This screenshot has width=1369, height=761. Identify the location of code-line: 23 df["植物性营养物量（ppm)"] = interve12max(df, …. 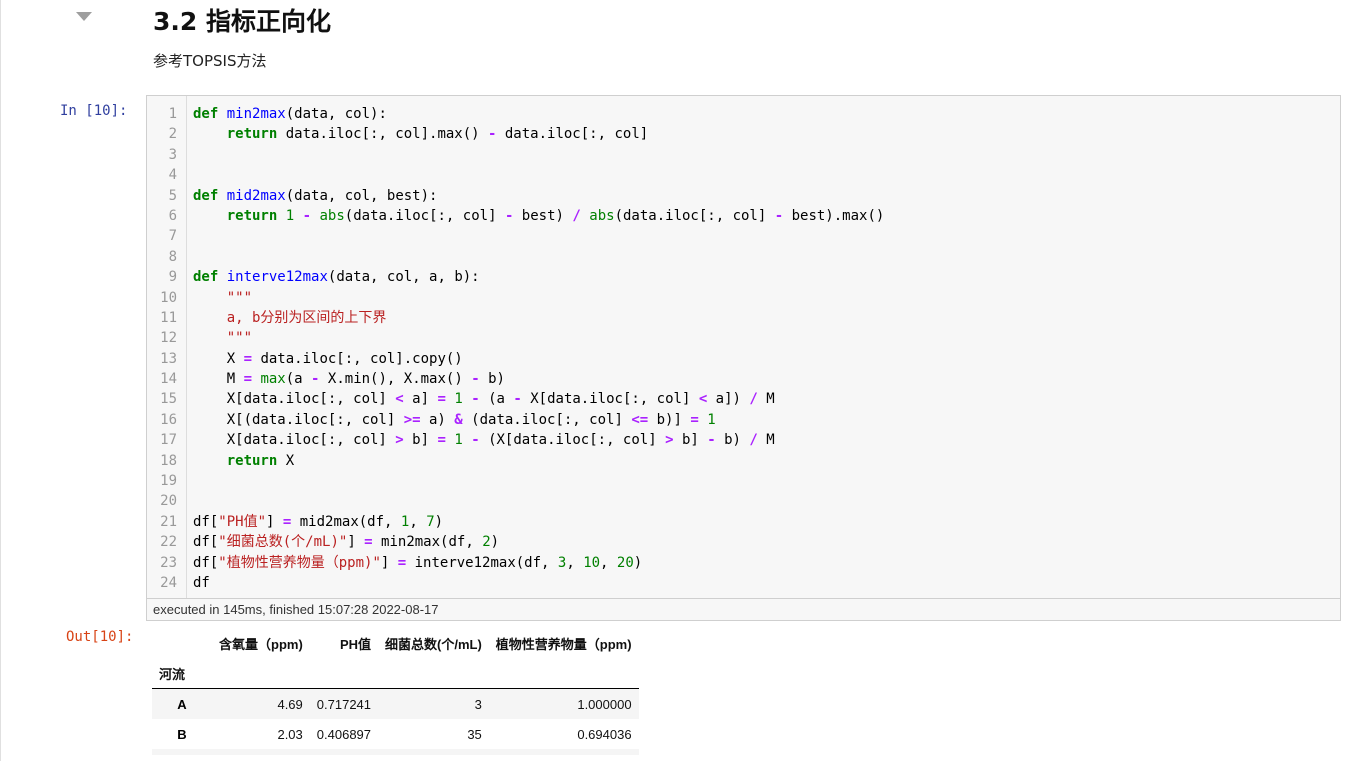
(743, 563).